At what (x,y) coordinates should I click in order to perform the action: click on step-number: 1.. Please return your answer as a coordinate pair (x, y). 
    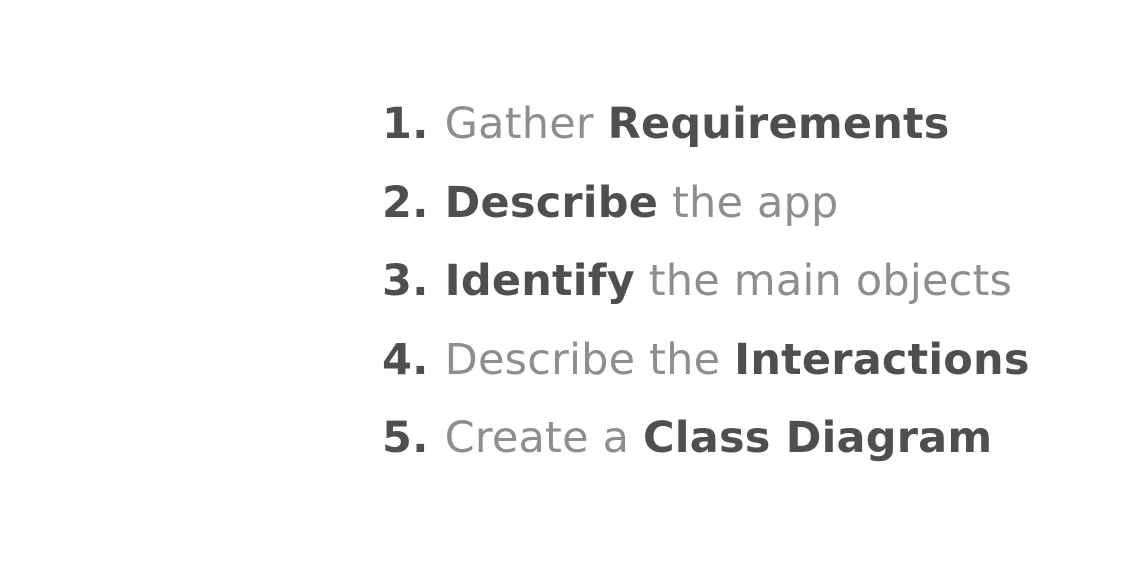
    Looking at the image, I should click on (405, 124).